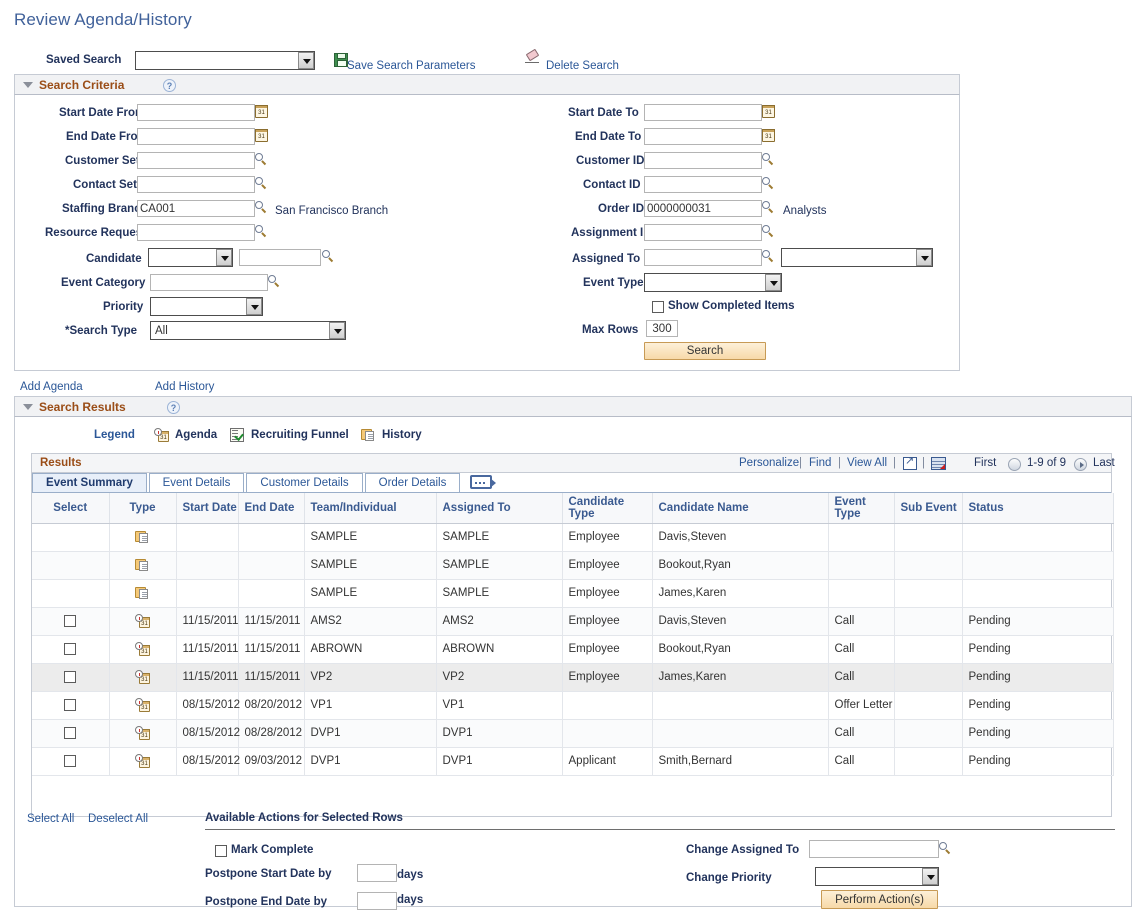 The image size is (1148, 922). What do you see at coordinates (487, 84) in the screenshot?
I see `search-criteria-header: Search Criteria ?` at bounding box center [487, 84].